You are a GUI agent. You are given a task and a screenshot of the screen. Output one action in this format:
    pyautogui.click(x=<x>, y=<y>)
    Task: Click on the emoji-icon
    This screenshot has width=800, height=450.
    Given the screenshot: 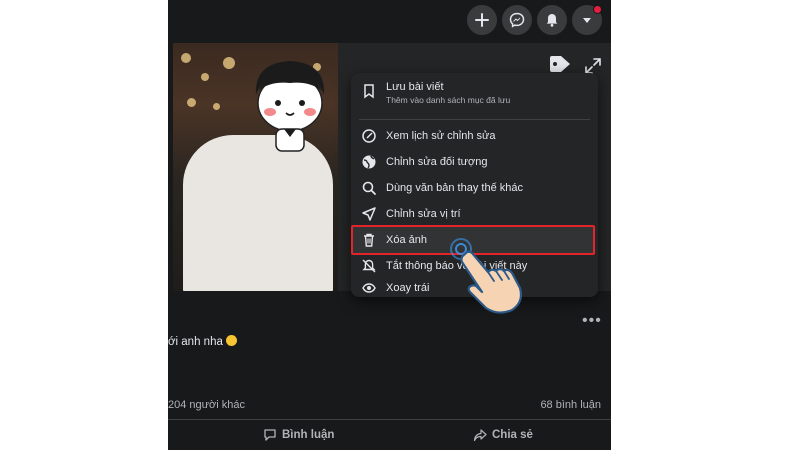 What is the action you would take?
    pyautogui.click(x=231, y=340)
    